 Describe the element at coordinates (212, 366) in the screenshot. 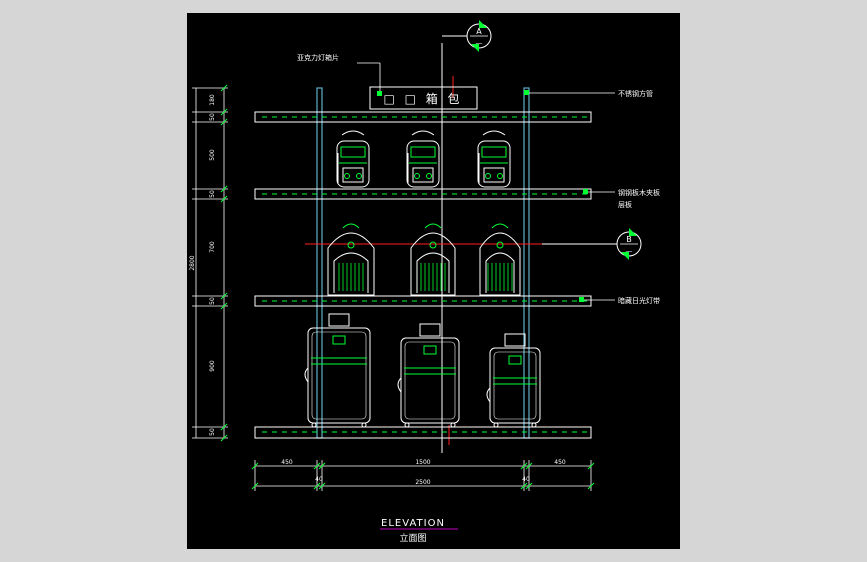

I see `dim-900: 900` at that location.